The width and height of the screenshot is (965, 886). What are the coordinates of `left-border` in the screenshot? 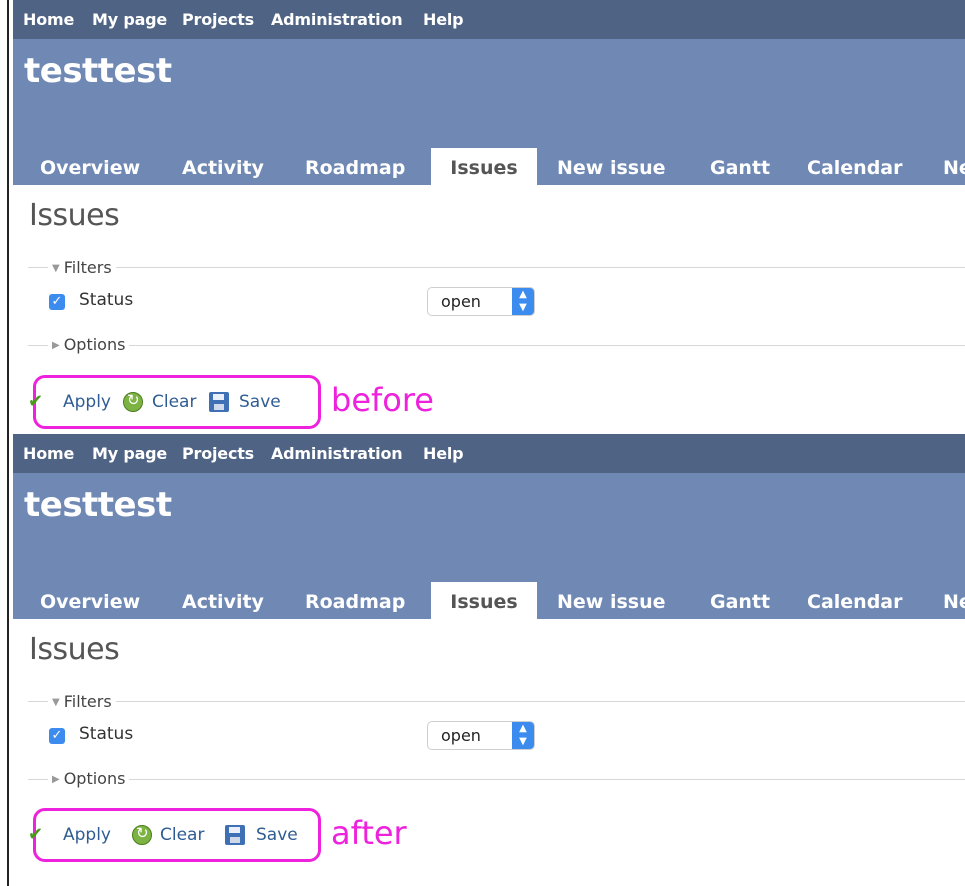 It's located at (8, 443).